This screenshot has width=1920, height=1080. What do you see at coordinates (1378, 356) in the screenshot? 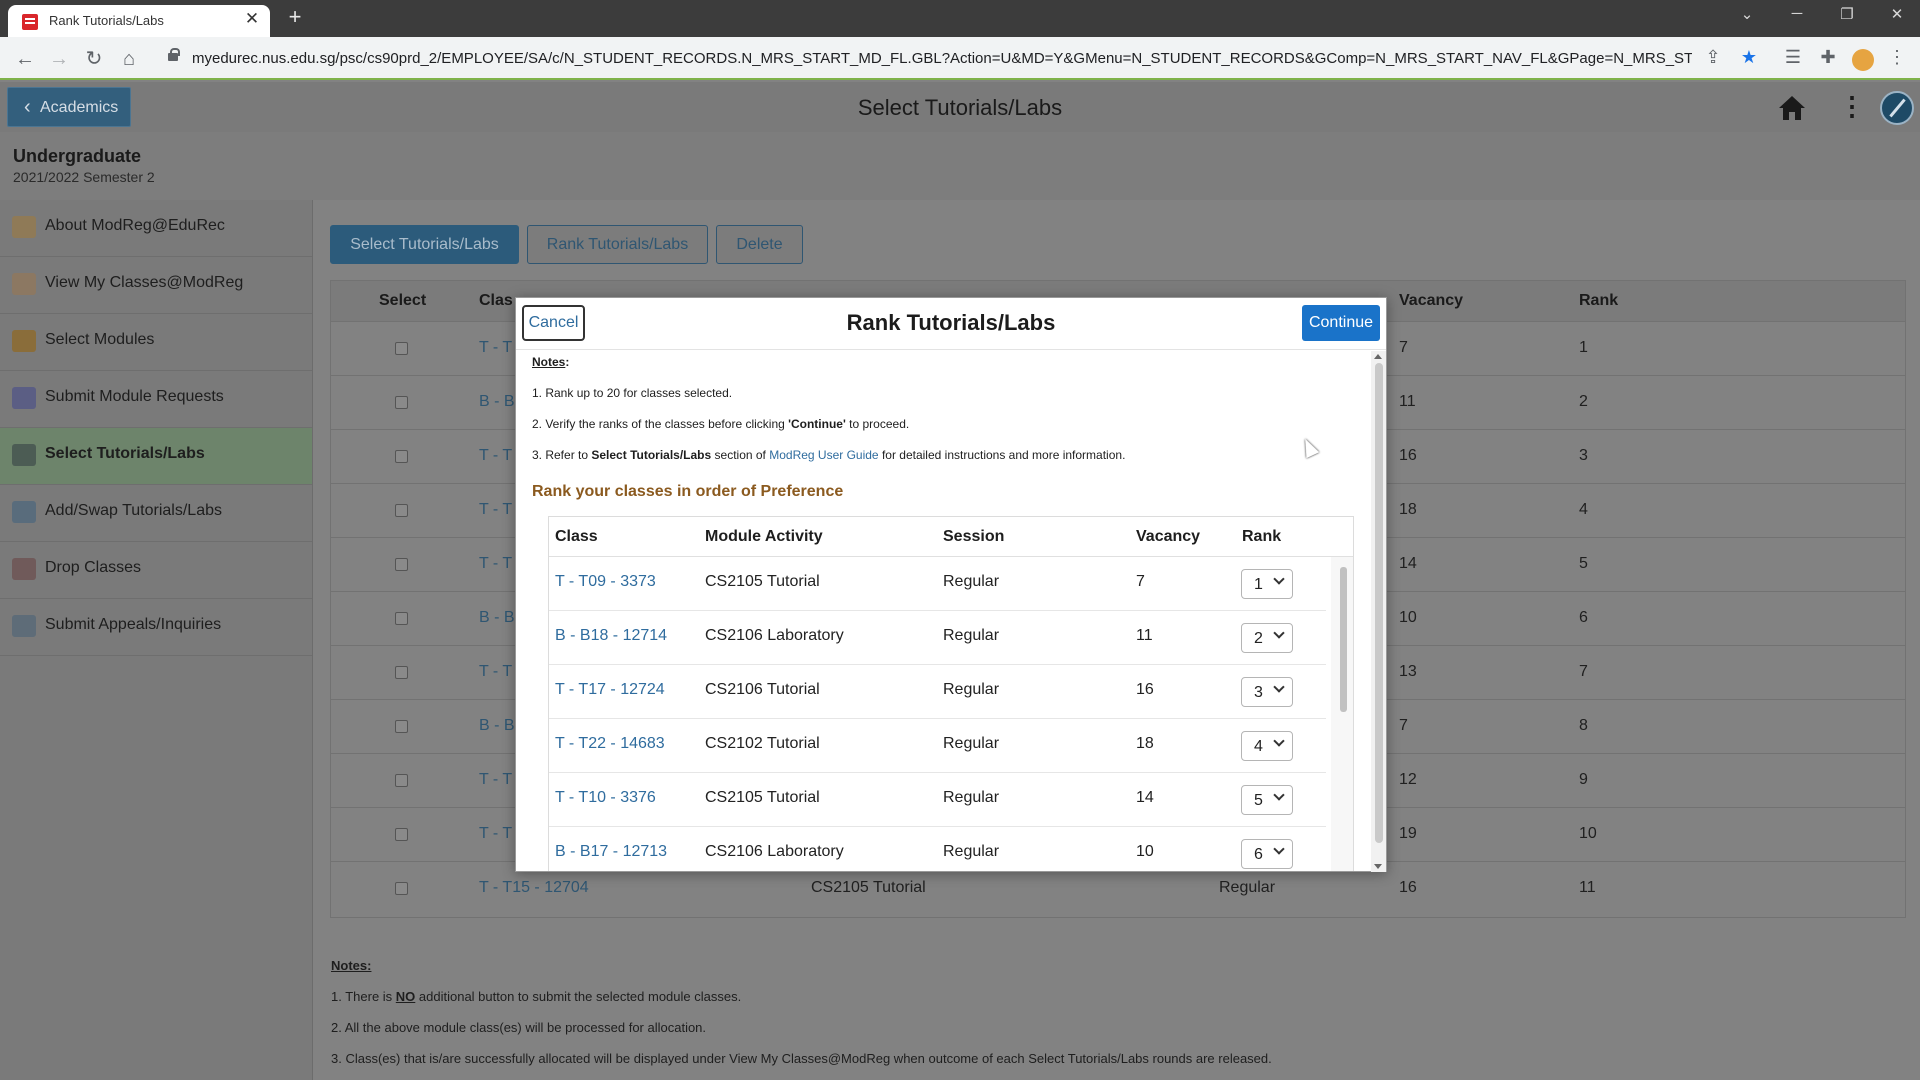
I see `scroll-up-arrow-icon` at bounding box center [1378, 356].